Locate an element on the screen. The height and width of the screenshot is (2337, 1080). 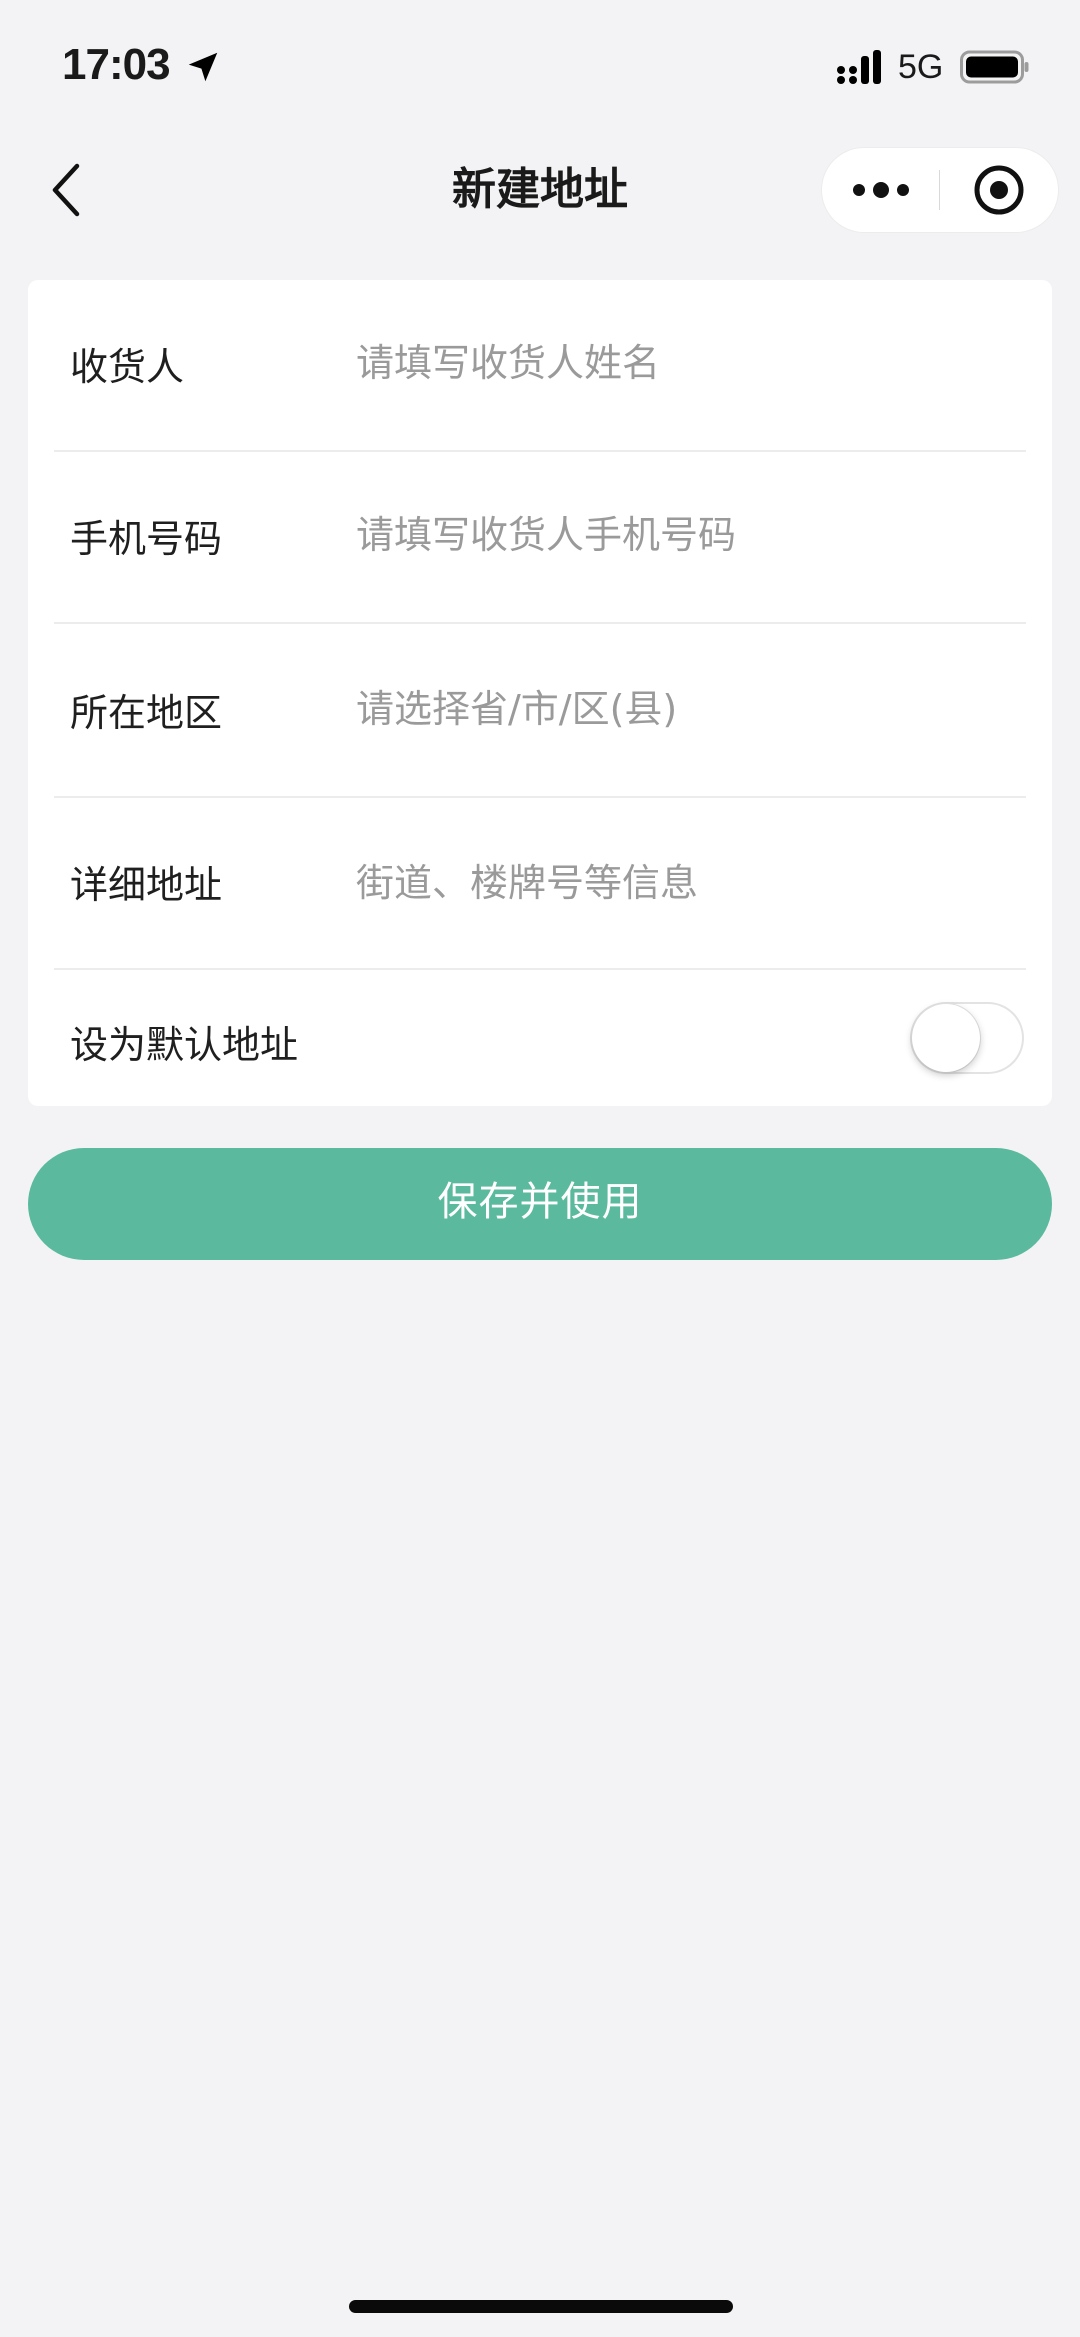
phone-label: 手机号码 is located at coordinates (146, 539).